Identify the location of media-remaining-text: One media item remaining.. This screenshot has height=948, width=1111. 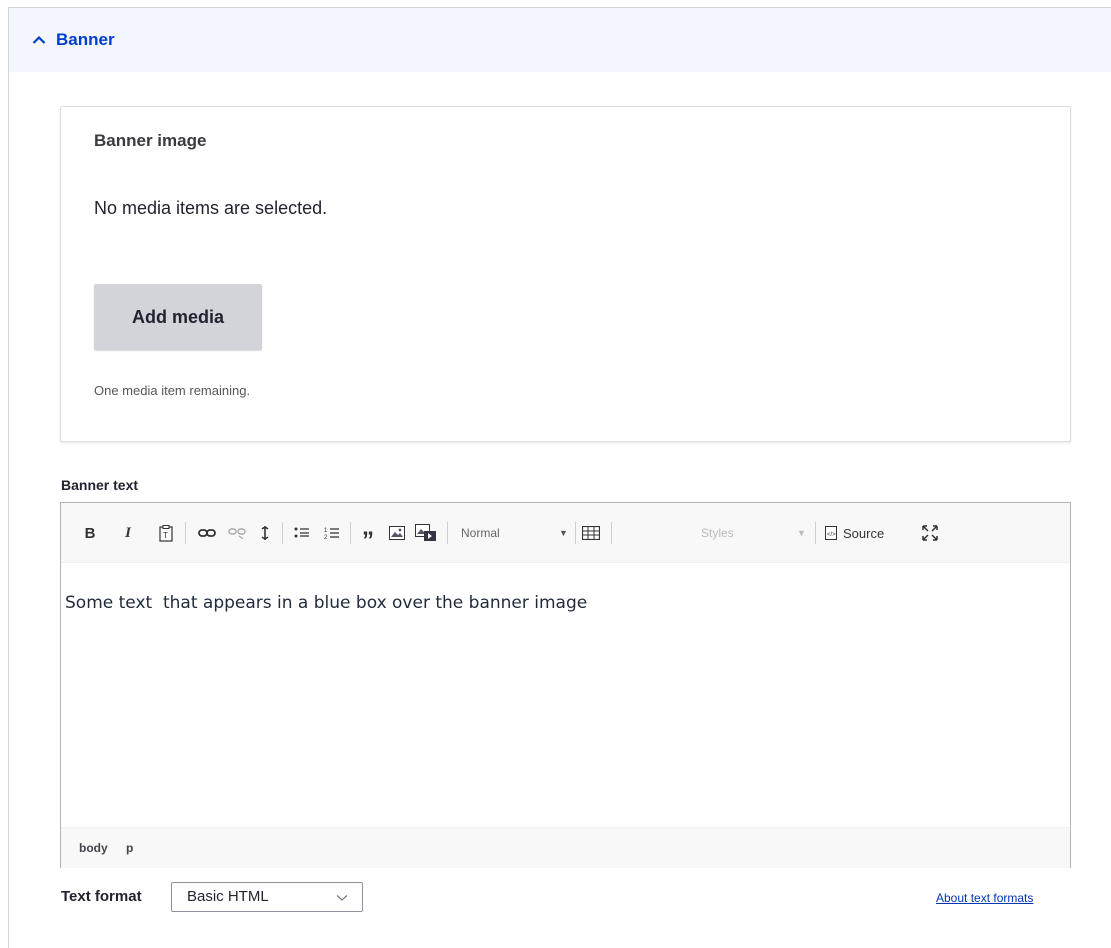
(172, 390).